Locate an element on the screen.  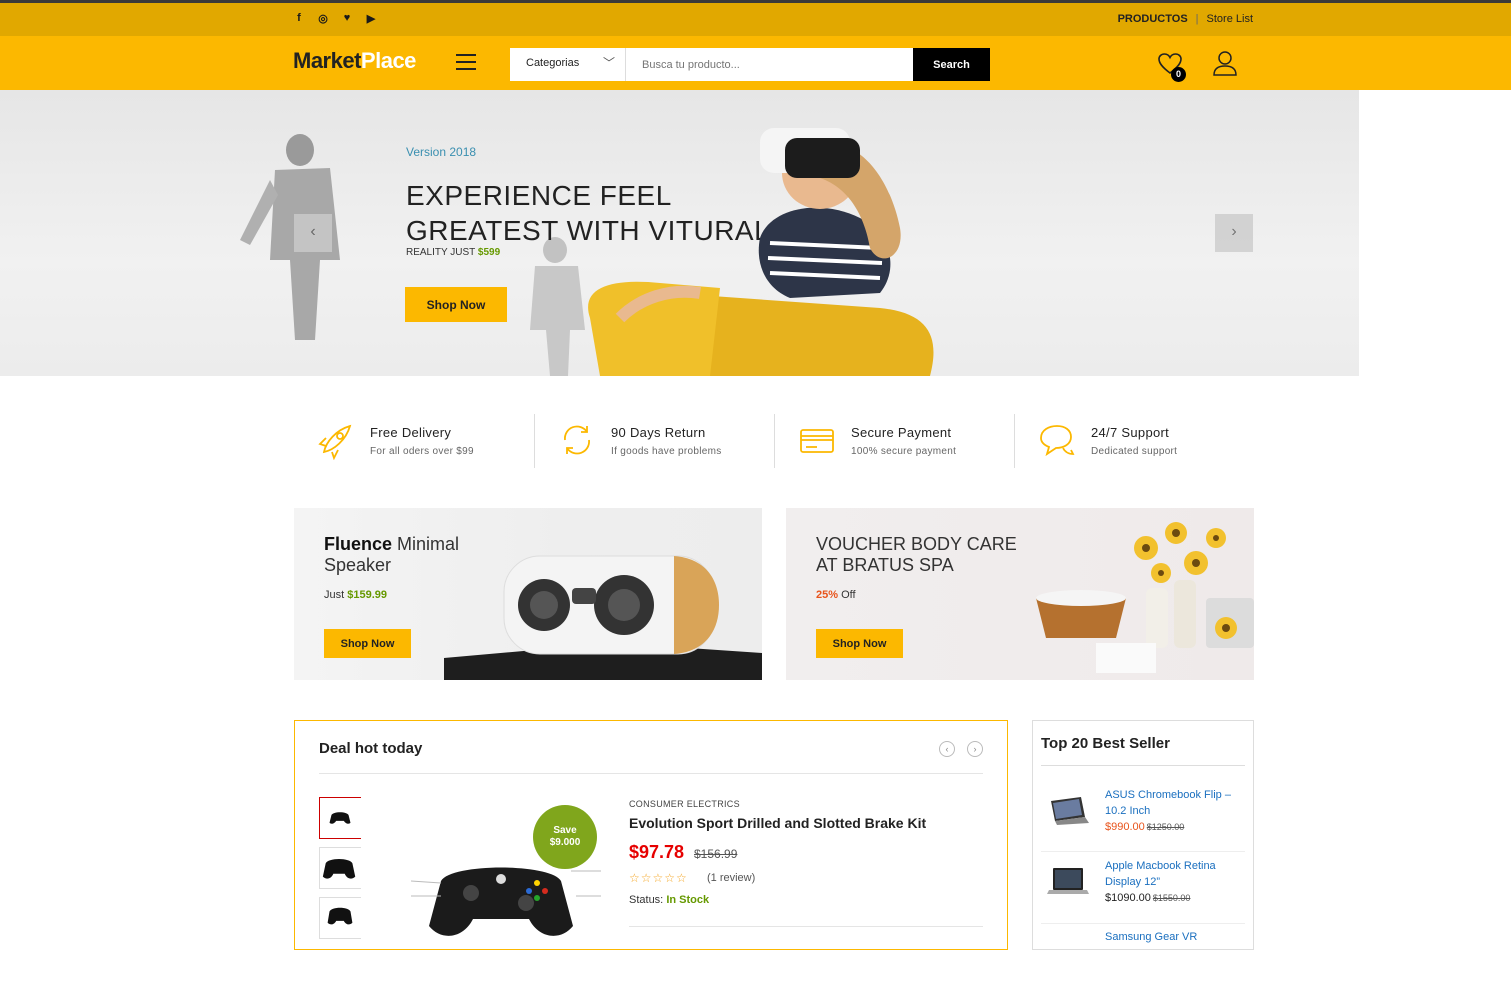
promo-sub-suffix: Off is located at coordinates (848, 595).